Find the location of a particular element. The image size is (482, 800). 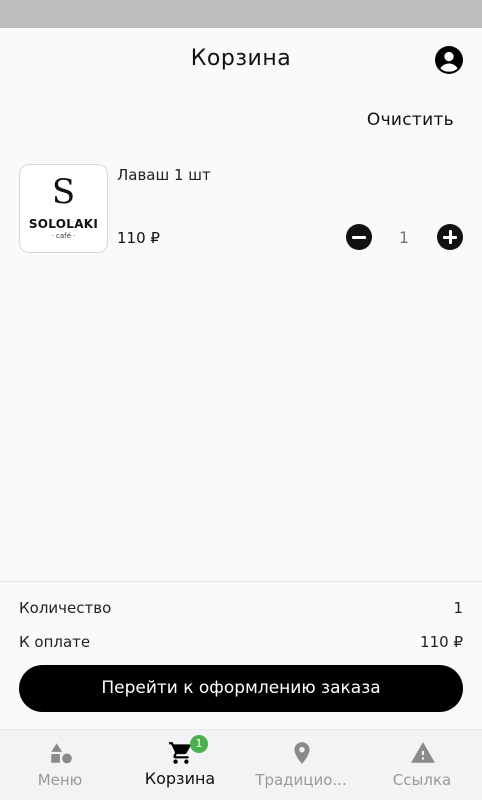

bottom-navigation: Меню Корзина 1 Традицио... Ссылка is located at coordinates (241, 764).